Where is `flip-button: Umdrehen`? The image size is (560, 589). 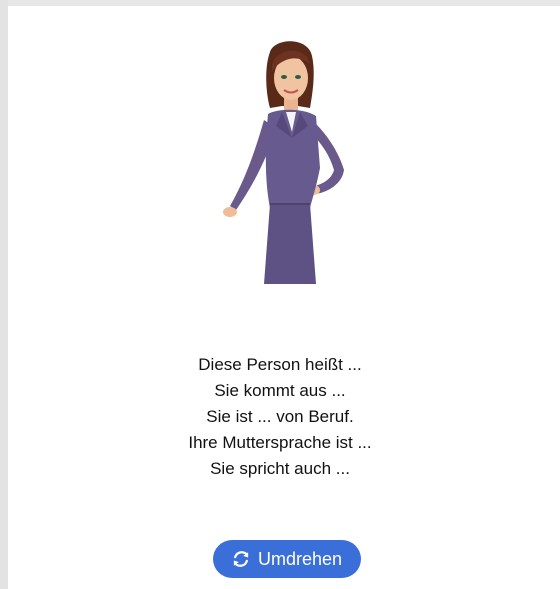 flip-button: Umdrehen is located at coordinates (287, 559).